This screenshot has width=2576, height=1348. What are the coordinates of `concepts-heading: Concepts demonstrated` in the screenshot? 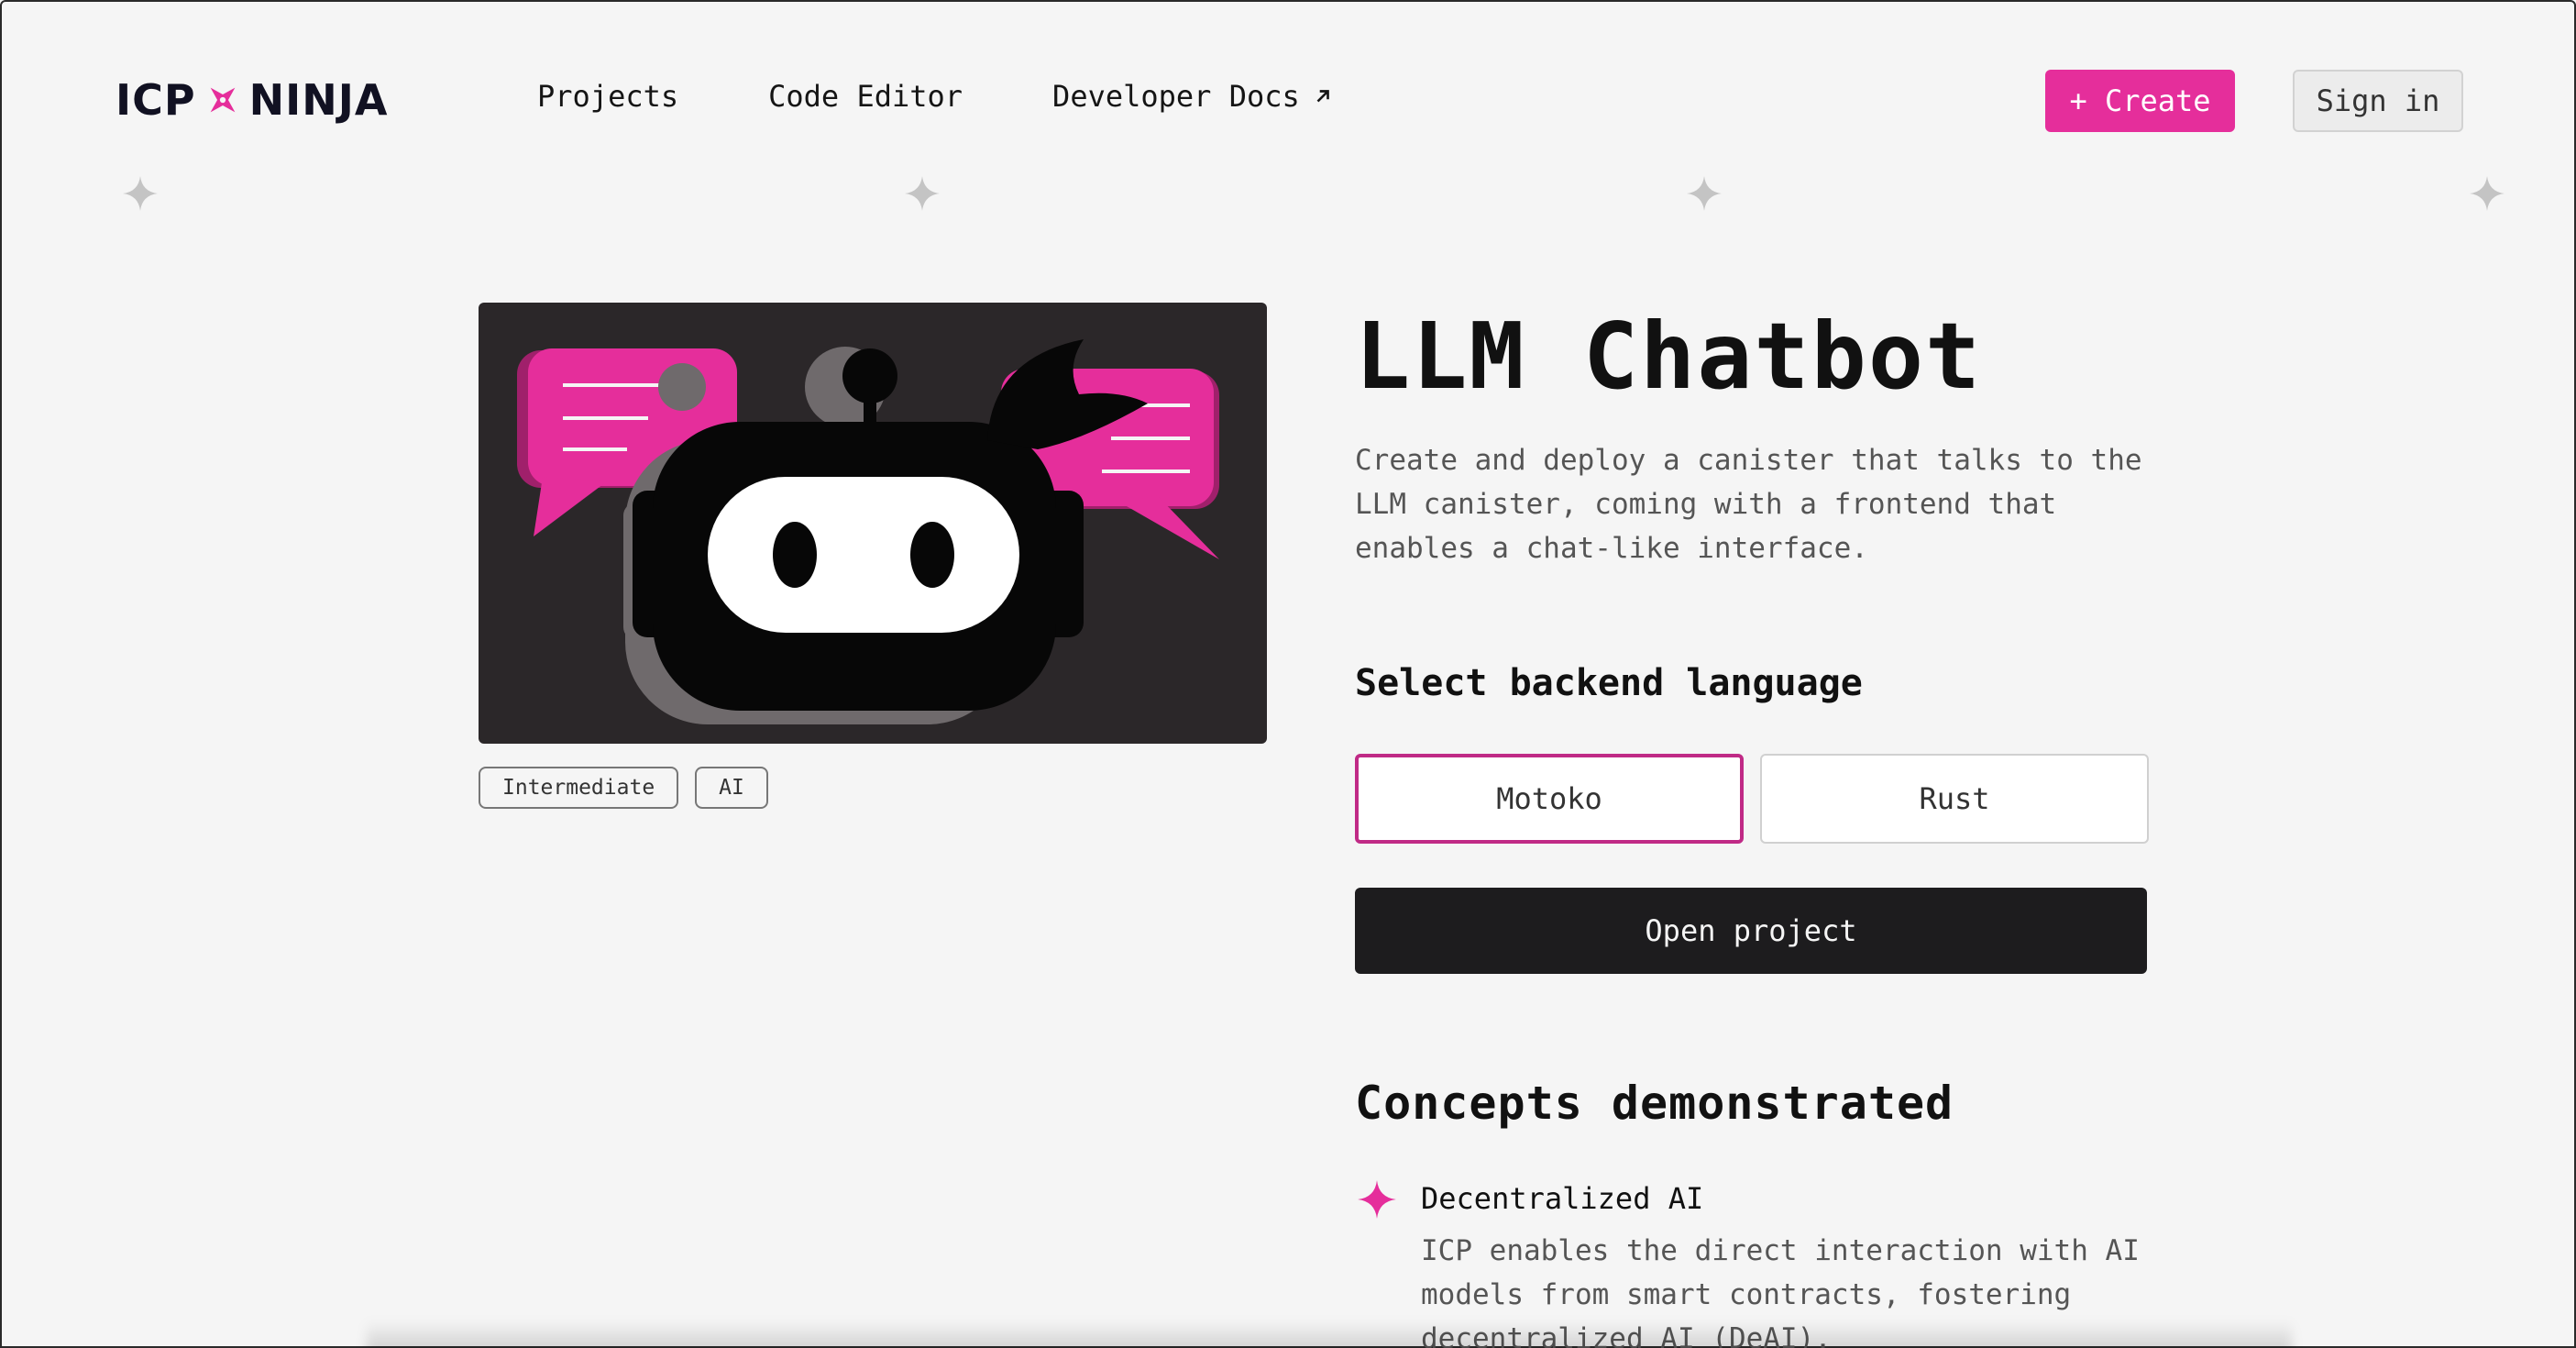 It's located at (1654, 1103).